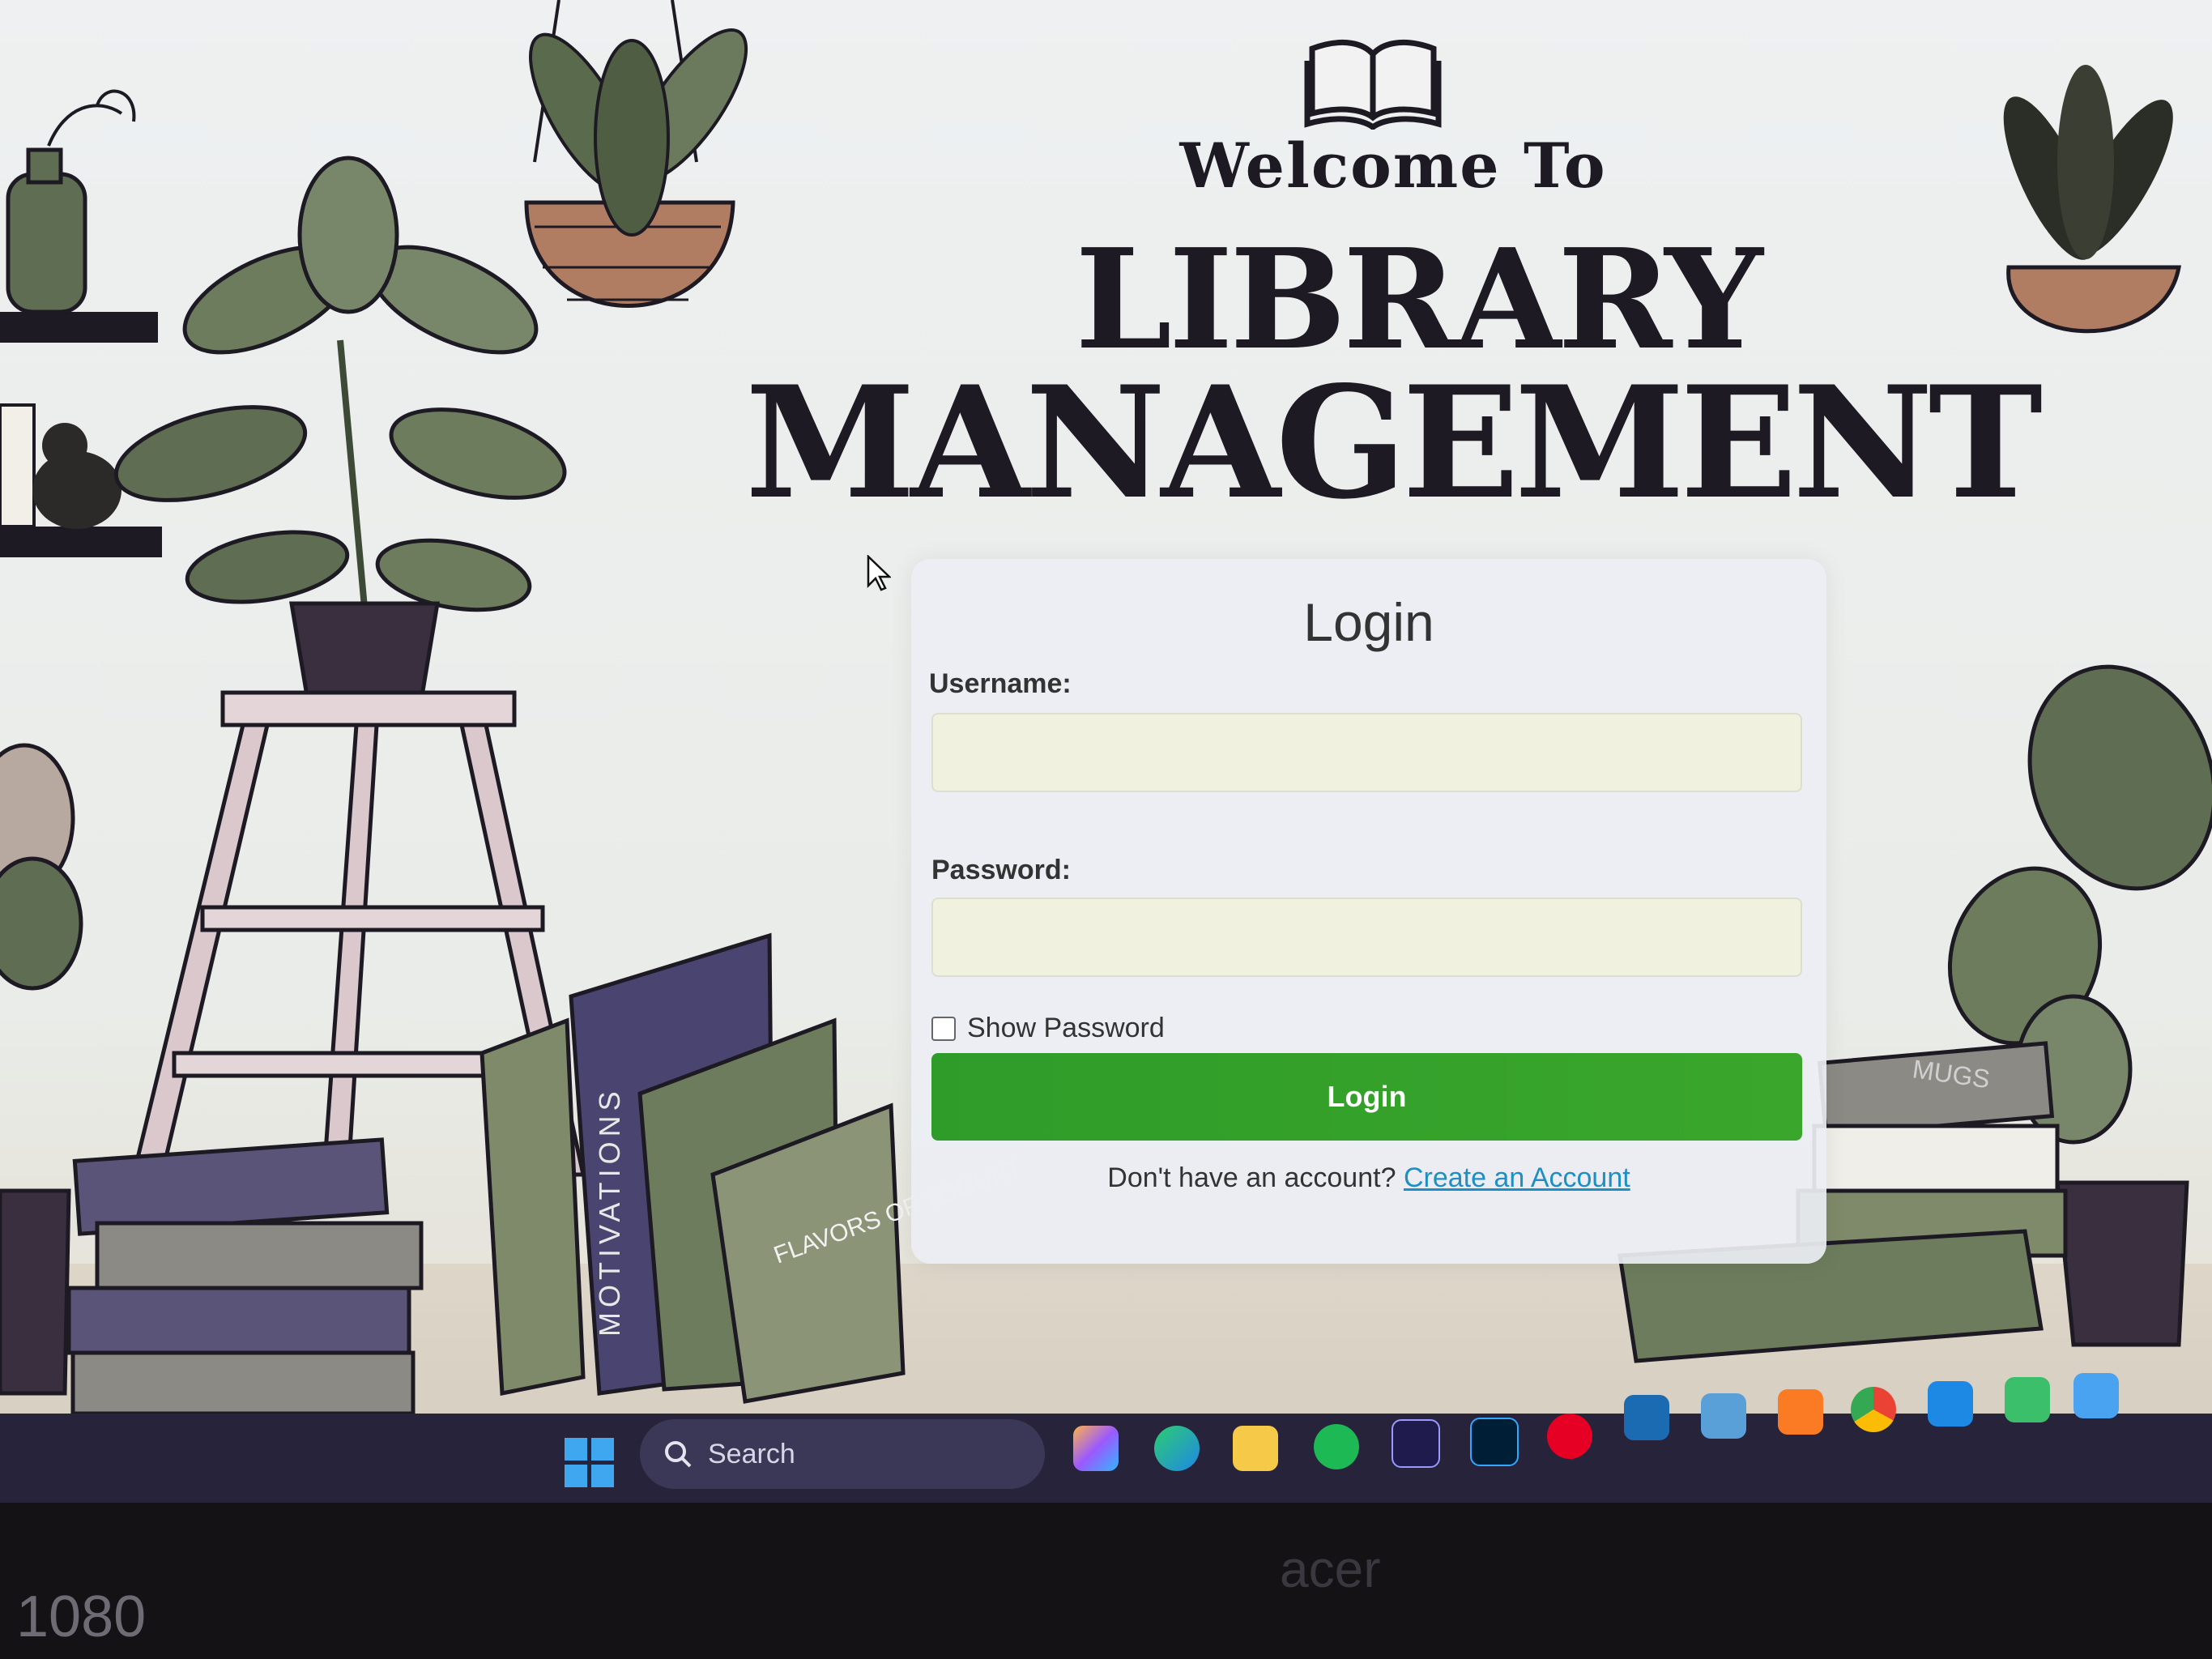 This screenshot has height=1659, width=2212. Describe the element at coordinates (1646, 1417) in the screenshot. I see `snipping-tool-icon` at that location.